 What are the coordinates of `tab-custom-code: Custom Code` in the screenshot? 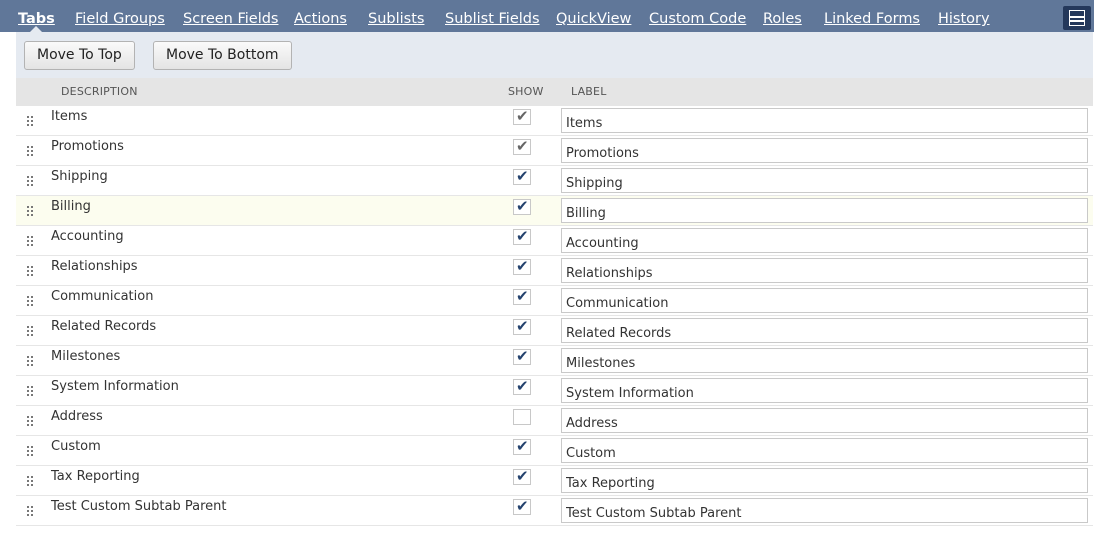 It's located at (697, 16).